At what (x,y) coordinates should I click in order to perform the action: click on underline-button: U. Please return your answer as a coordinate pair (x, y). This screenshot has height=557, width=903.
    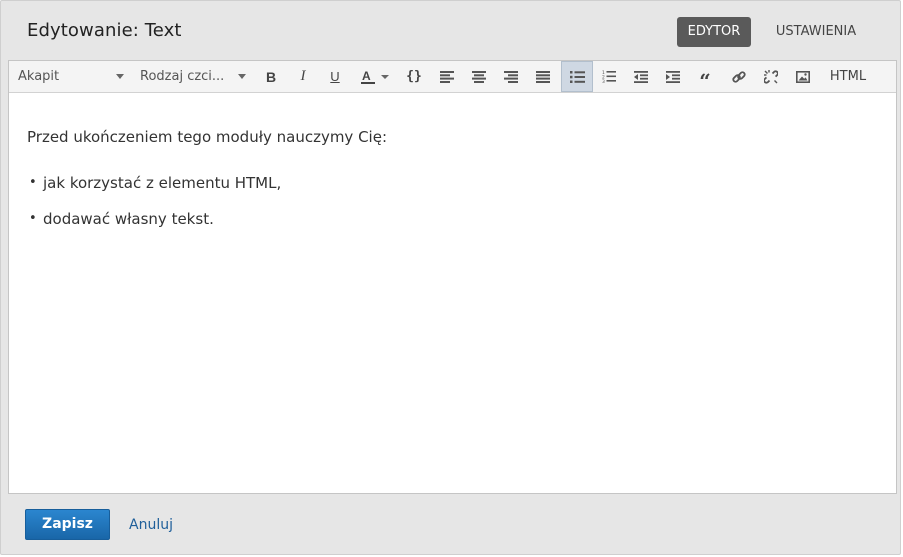
    Looking at the image, I should click on (335, 76).